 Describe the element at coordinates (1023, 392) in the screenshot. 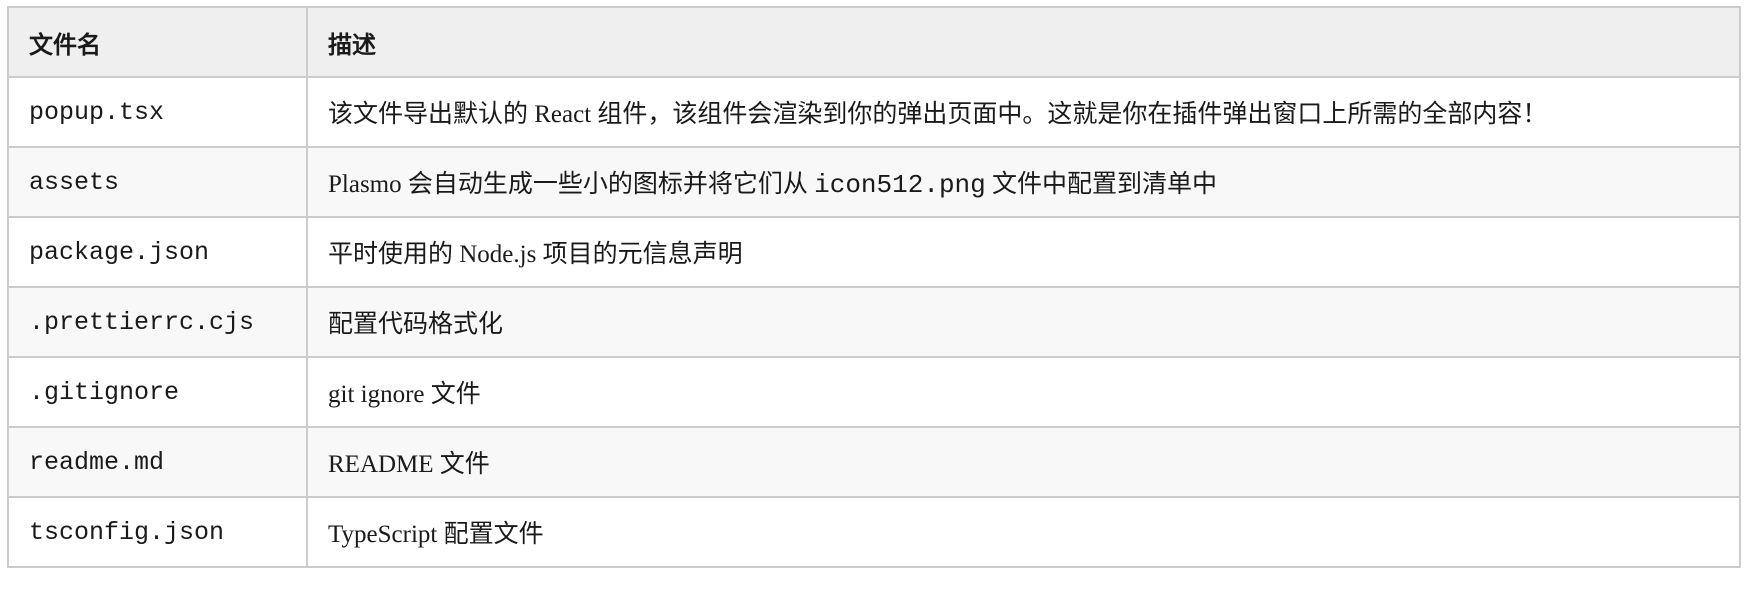

I see `description-cell: git ignore 文件` at that location.